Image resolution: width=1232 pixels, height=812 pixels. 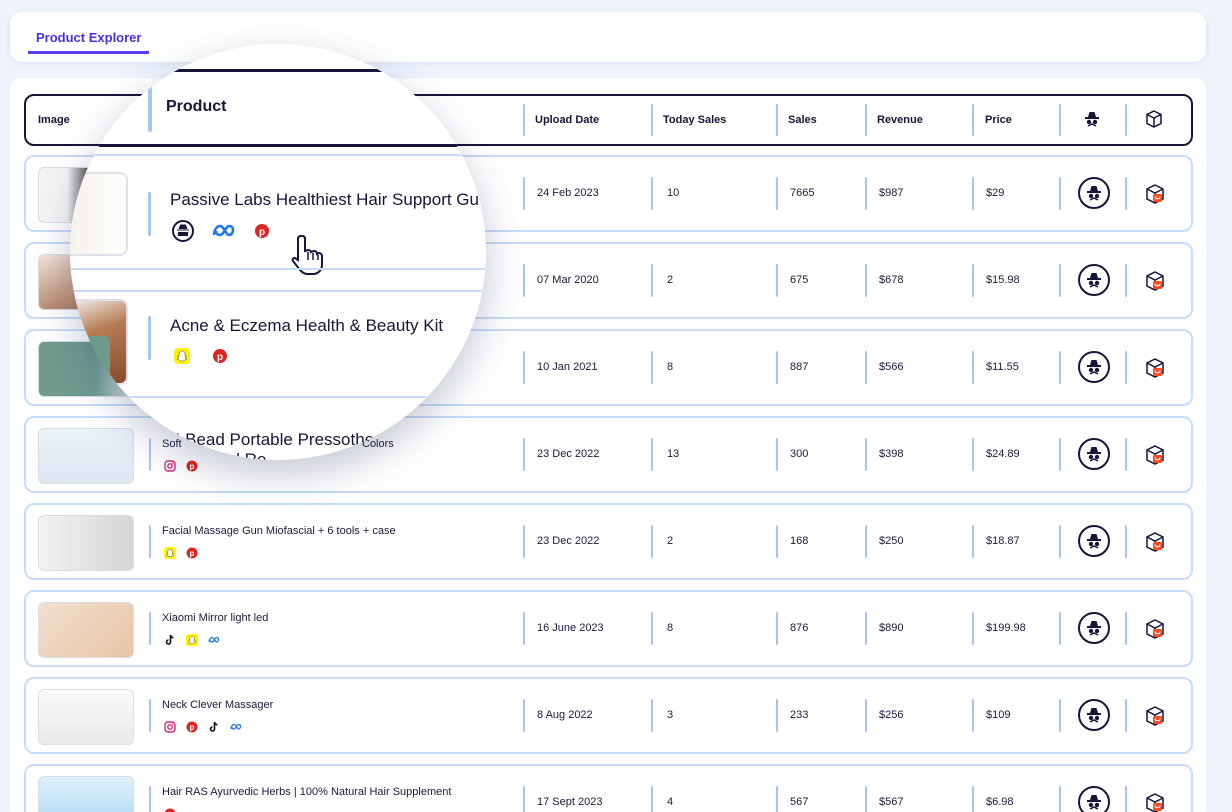 I want to click on sales: 300, so click(x=799, y=454).